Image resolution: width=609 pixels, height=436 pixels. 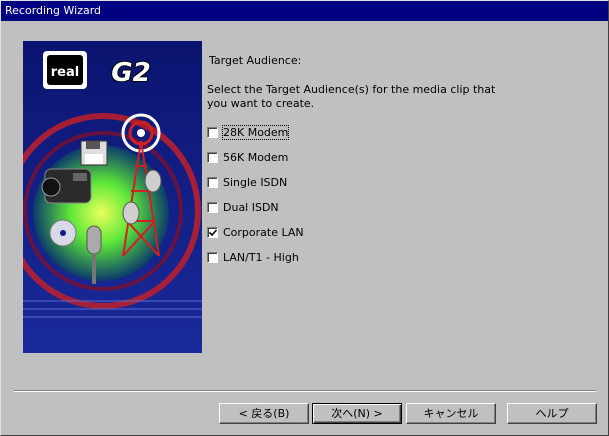 I want to click on checkbox-28k-modem, so click(x=212, y=132).